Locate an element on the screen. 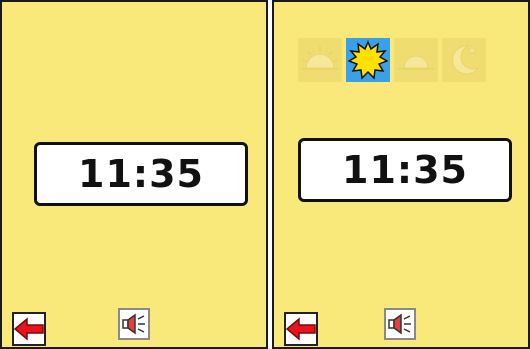 The height and width of the screenshot is (349, 530). sunset-icon is located at coordinates (416, 60).